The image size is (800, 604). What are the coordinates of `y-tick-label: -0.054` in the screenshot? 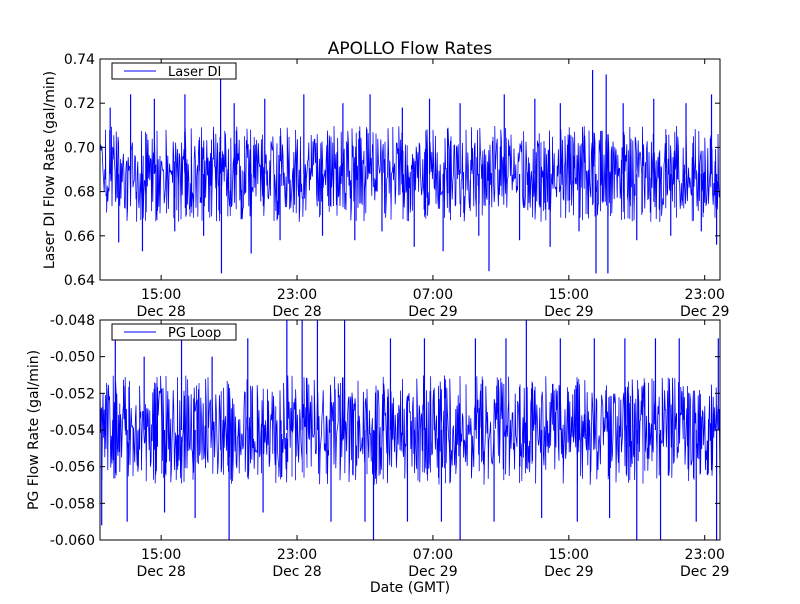 It's located at (72, 431).